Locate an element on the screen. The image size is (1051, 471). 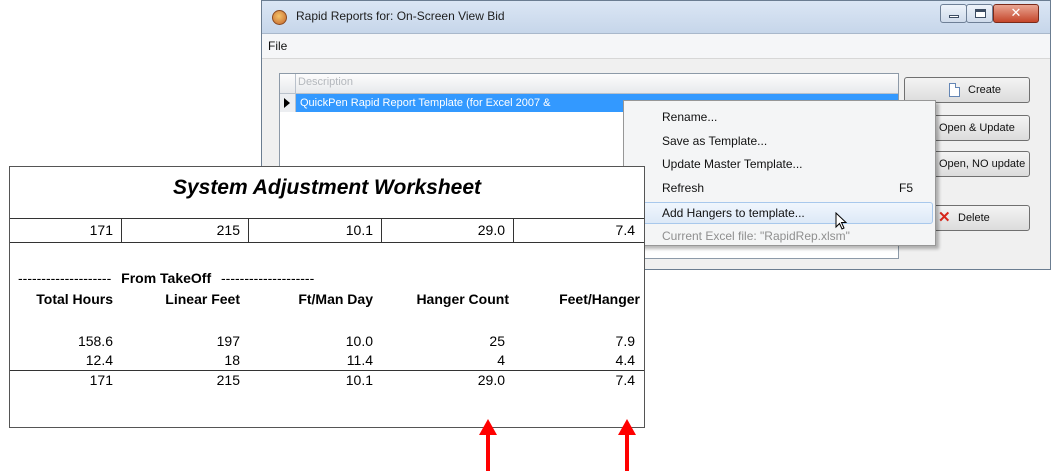
summary-feet-per-hanger: 7.4 is located at coordinates (625, 230).